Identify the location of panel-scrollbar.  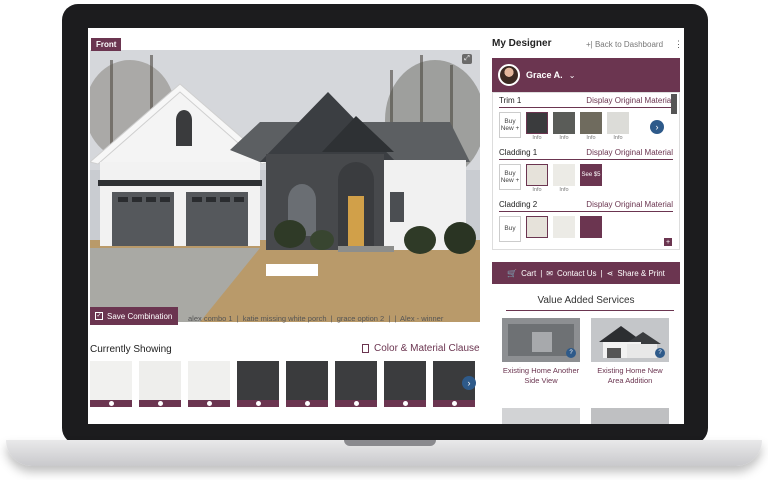
(674, 104).